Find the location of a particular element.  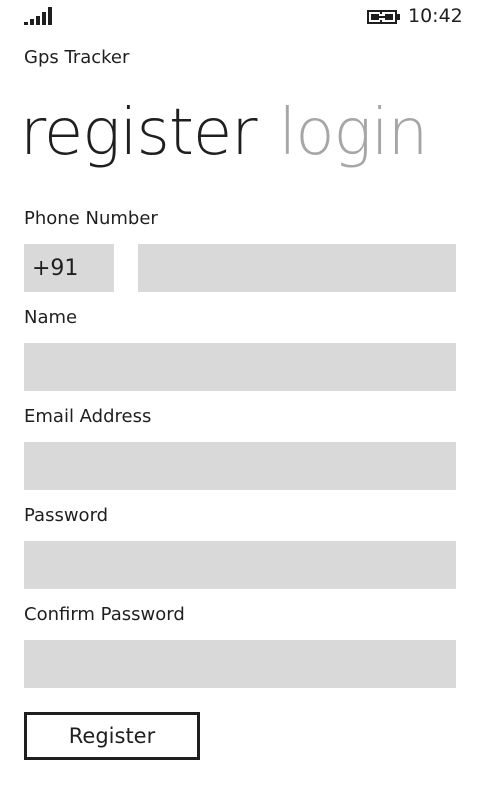

confirm-password-label: Confirm Password is located at coordinates (104, 614).